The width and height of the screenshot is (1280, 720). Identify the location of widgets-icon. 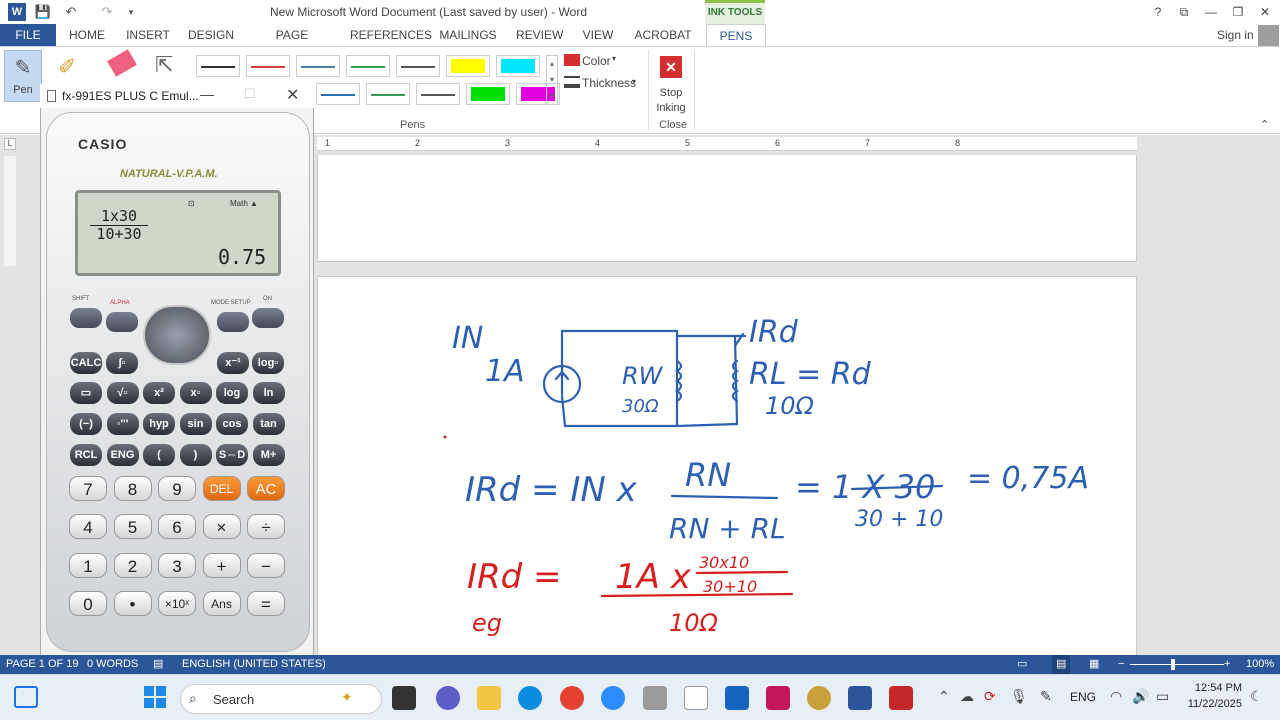
(26, 697).